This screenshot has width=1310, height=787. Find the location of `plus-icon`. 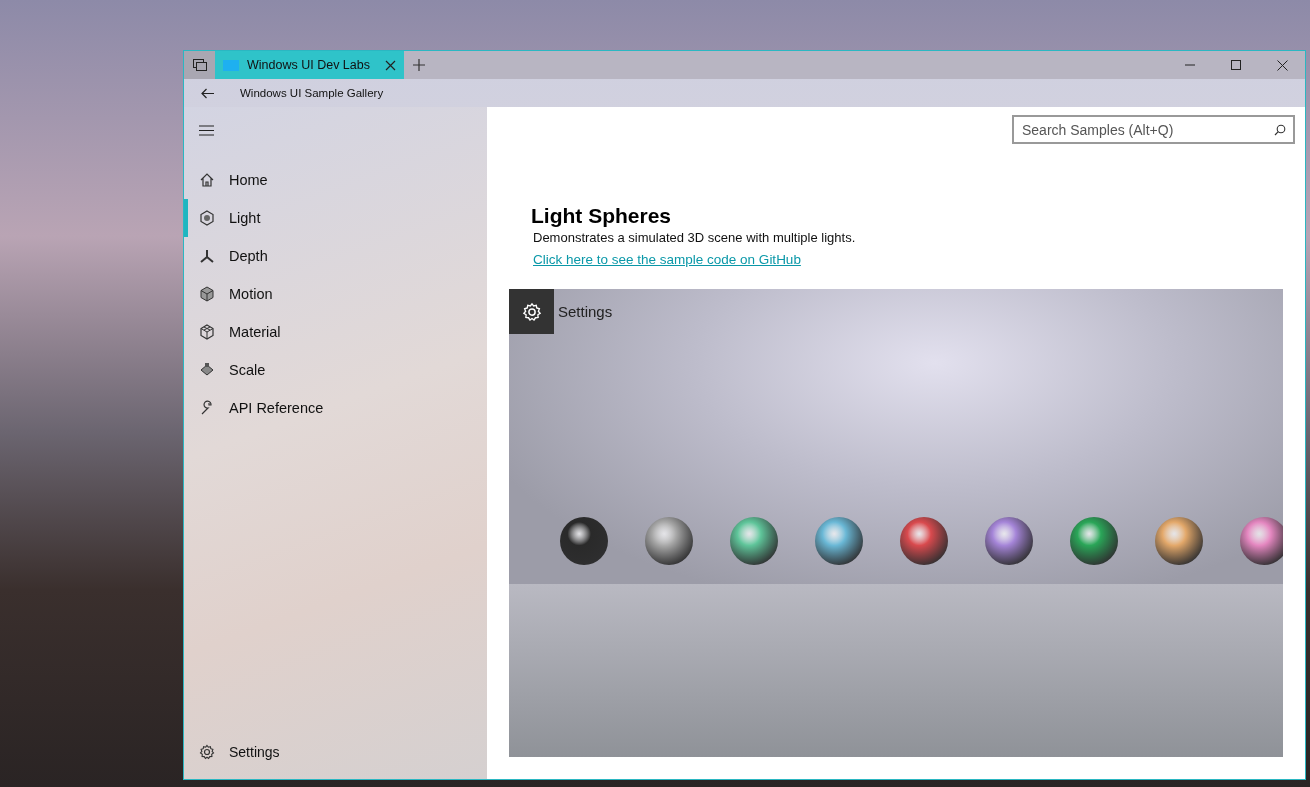

plus-icon is located at coordinates (419, 65).